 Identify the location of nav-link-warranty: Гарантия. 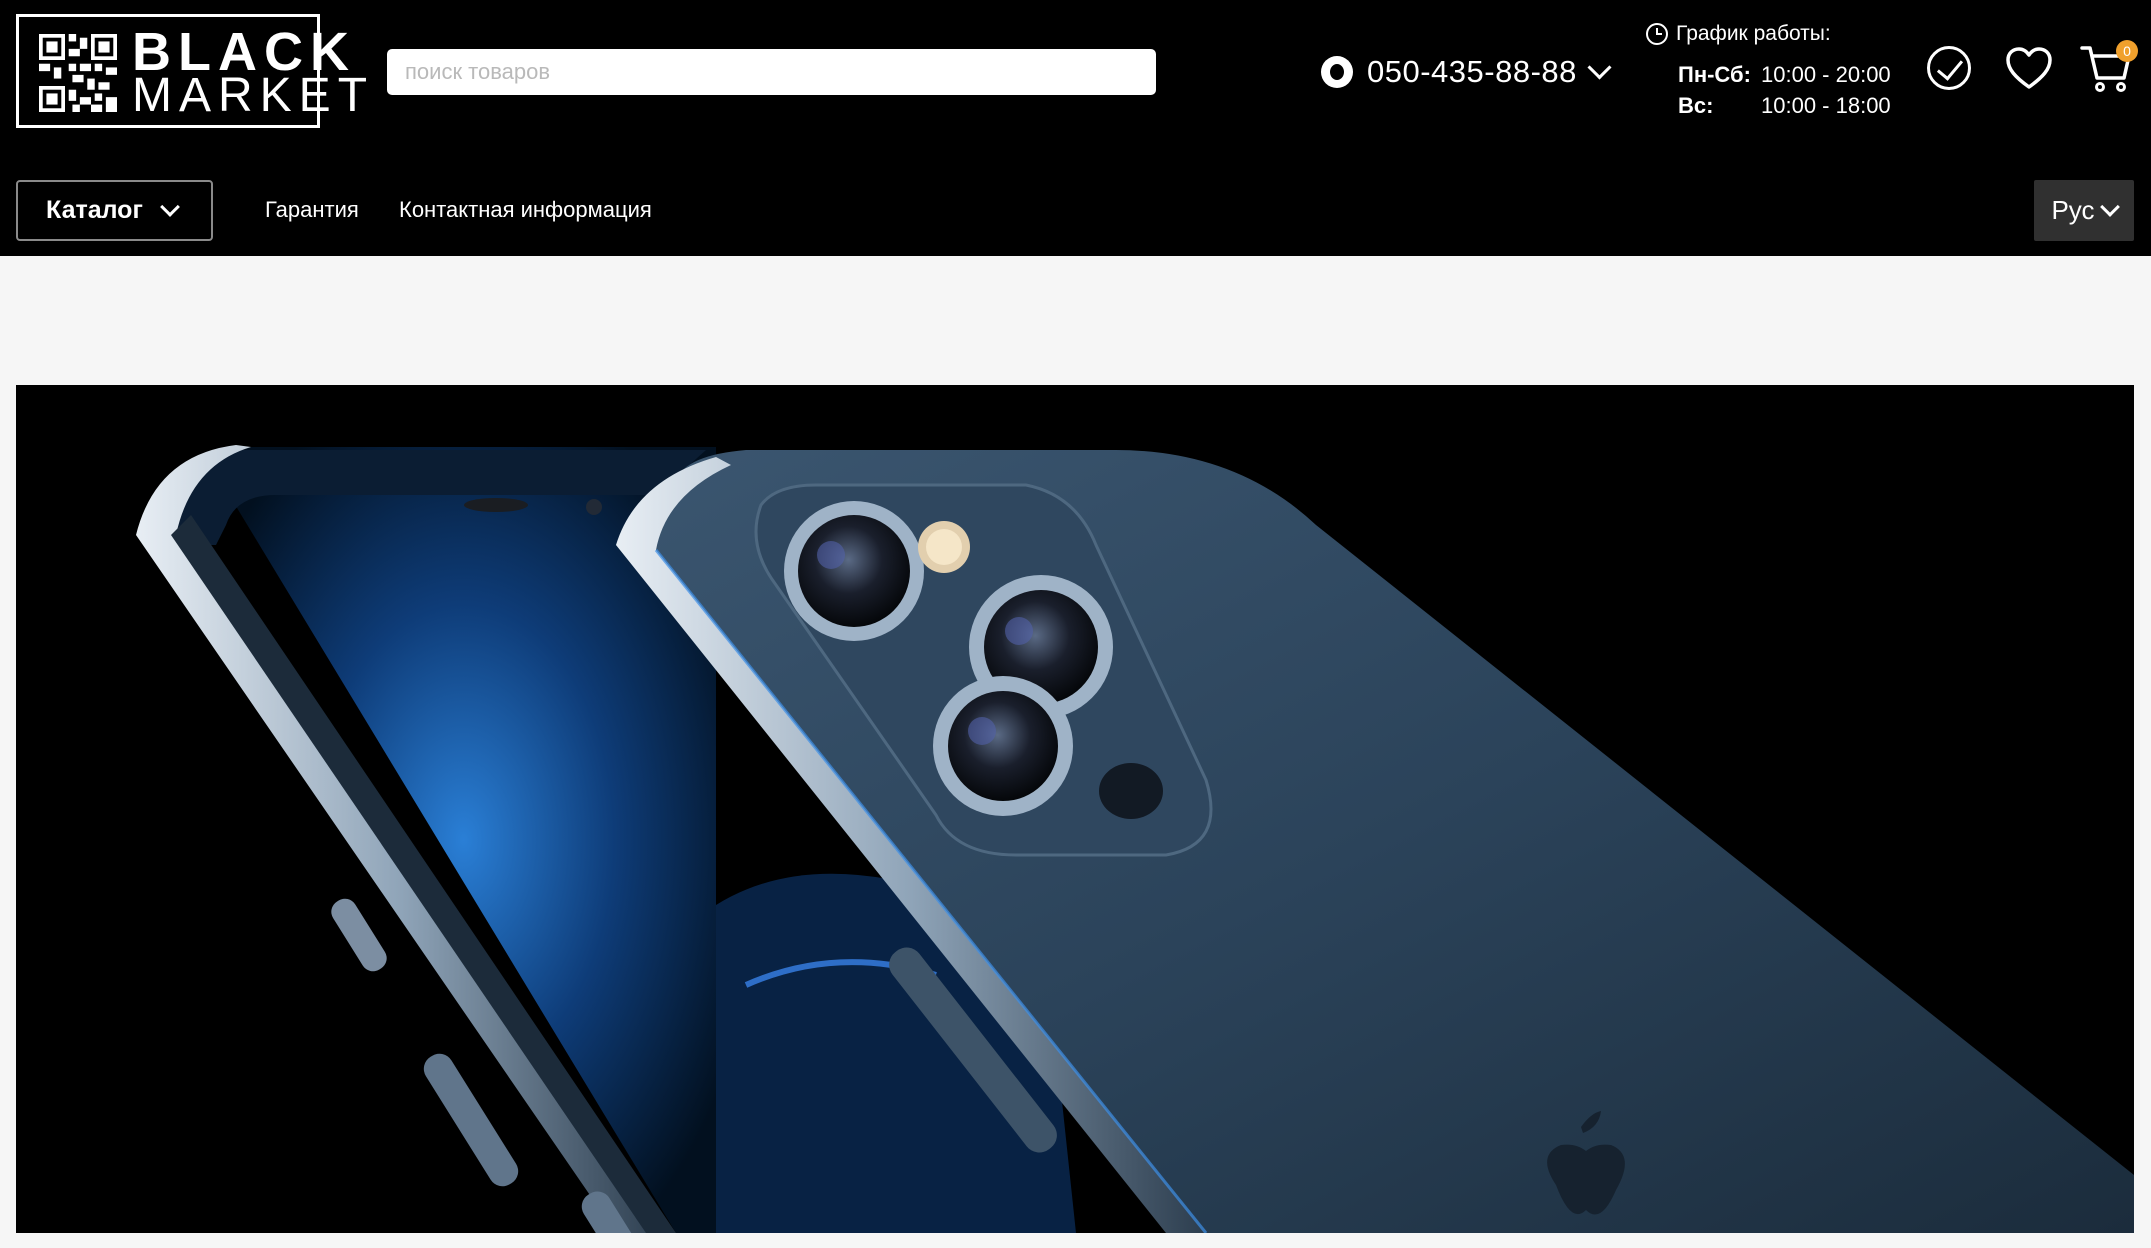
(312, 210).